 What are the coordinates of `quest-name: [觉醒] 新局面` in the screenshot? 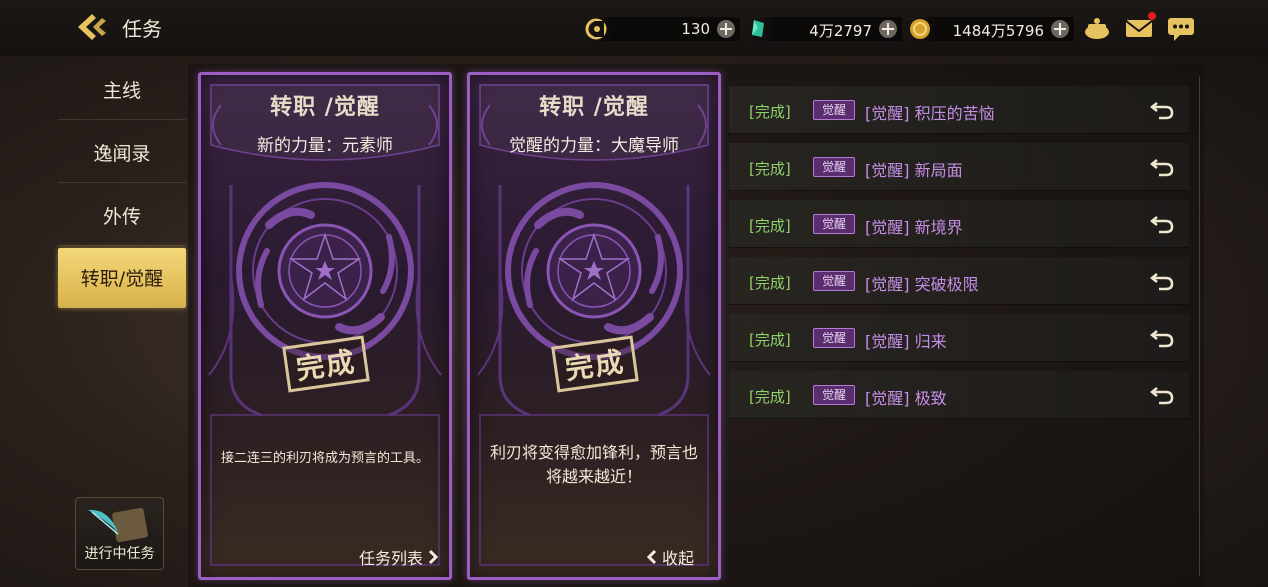 It's located at (914, 170).